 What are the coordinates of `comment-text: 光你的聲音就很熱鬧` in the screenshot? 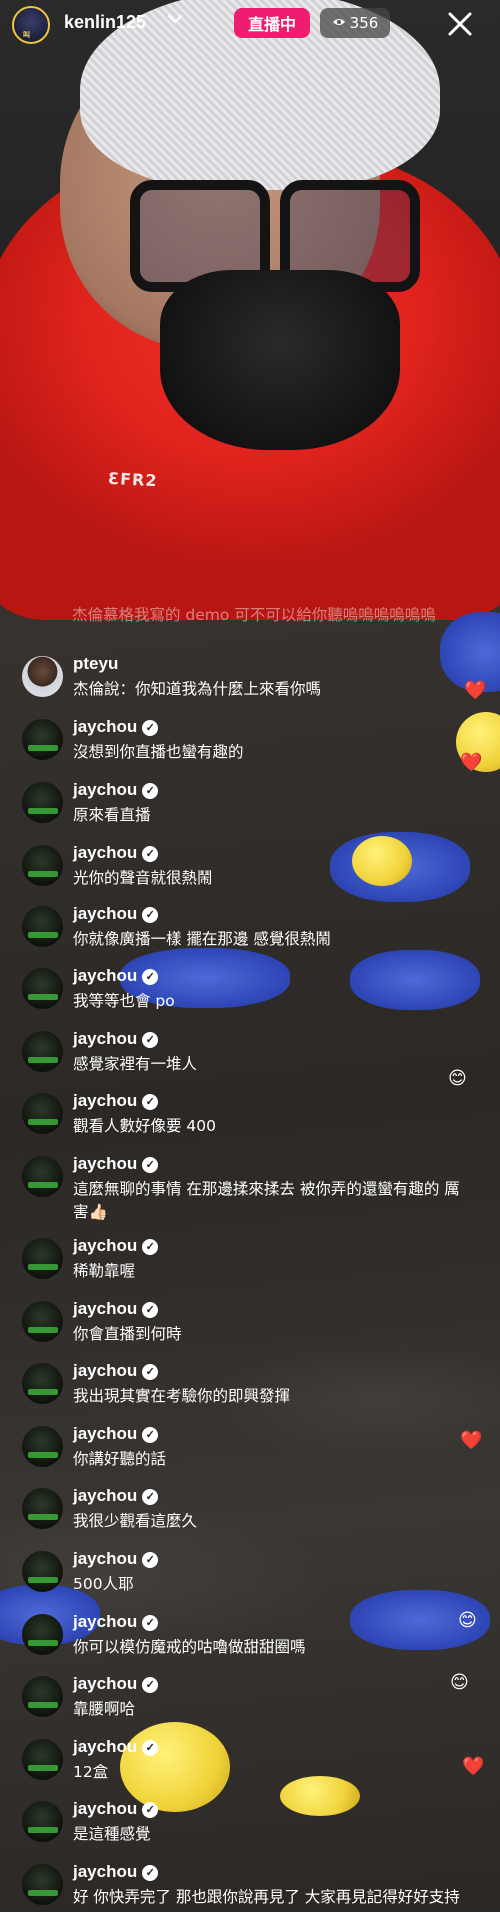 It's located at (143, 878).